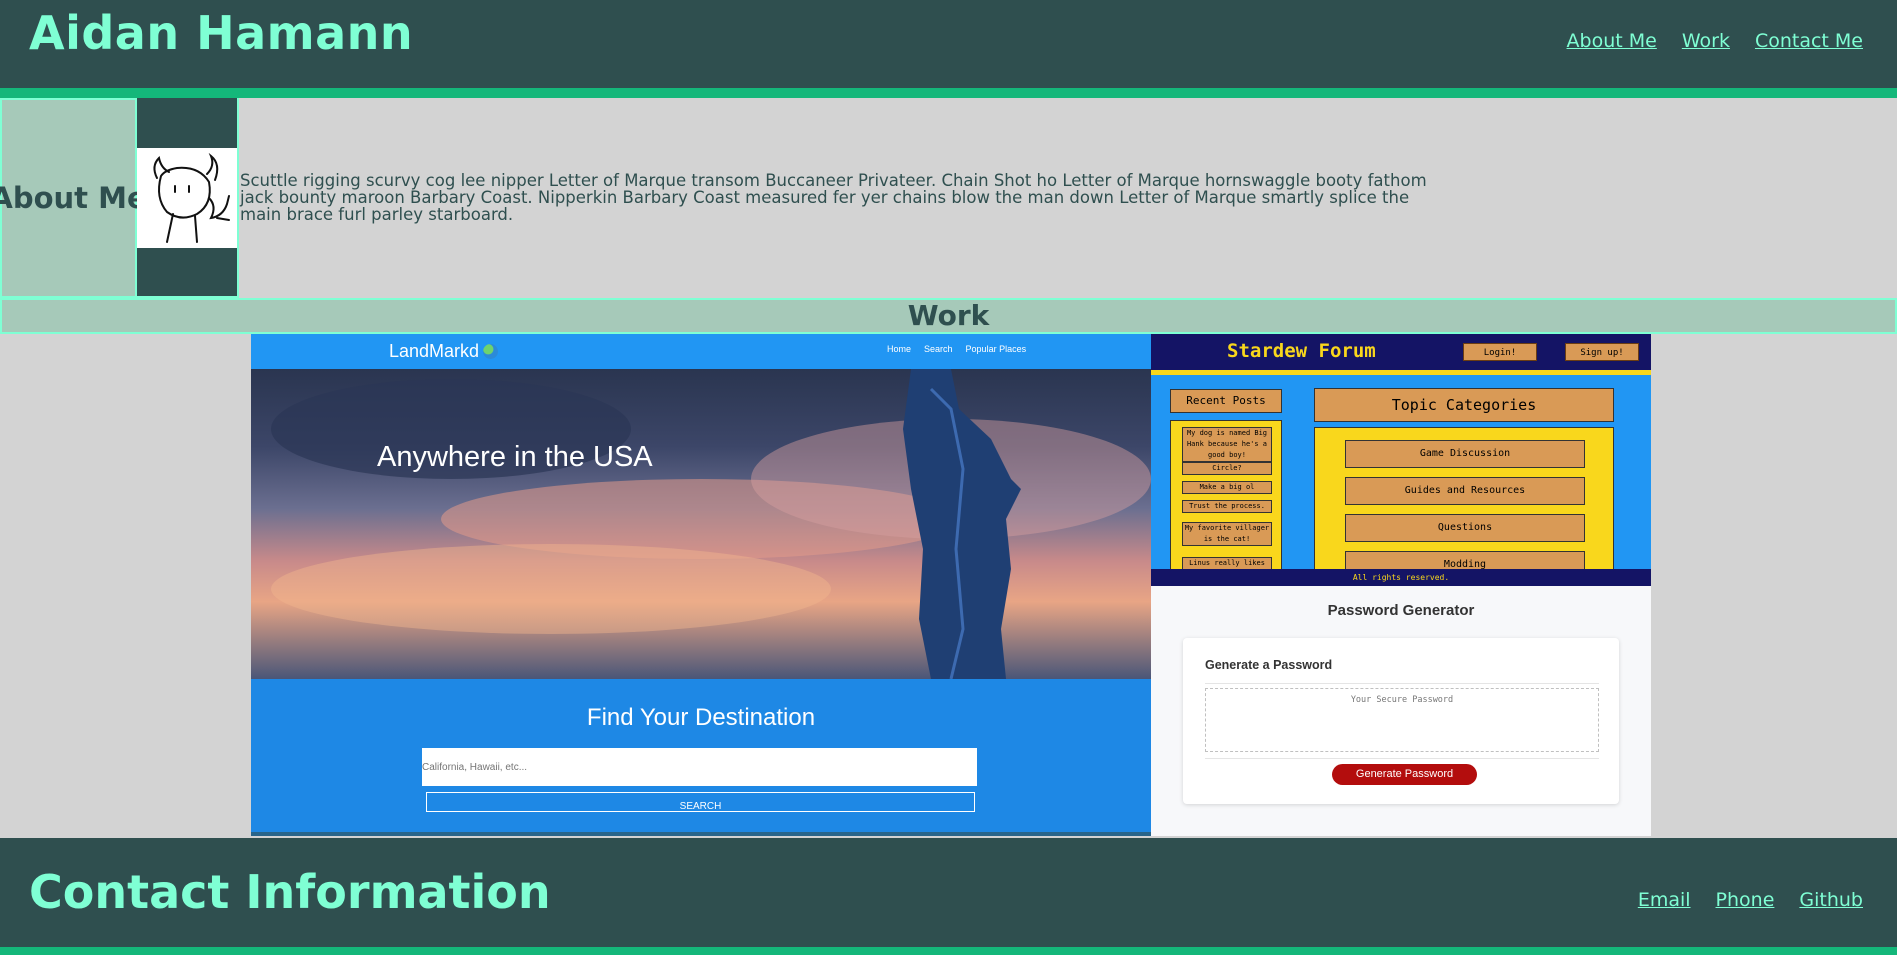 This screenshot has width=1897, height=955. I want to click on avatar, so click(187, 198).